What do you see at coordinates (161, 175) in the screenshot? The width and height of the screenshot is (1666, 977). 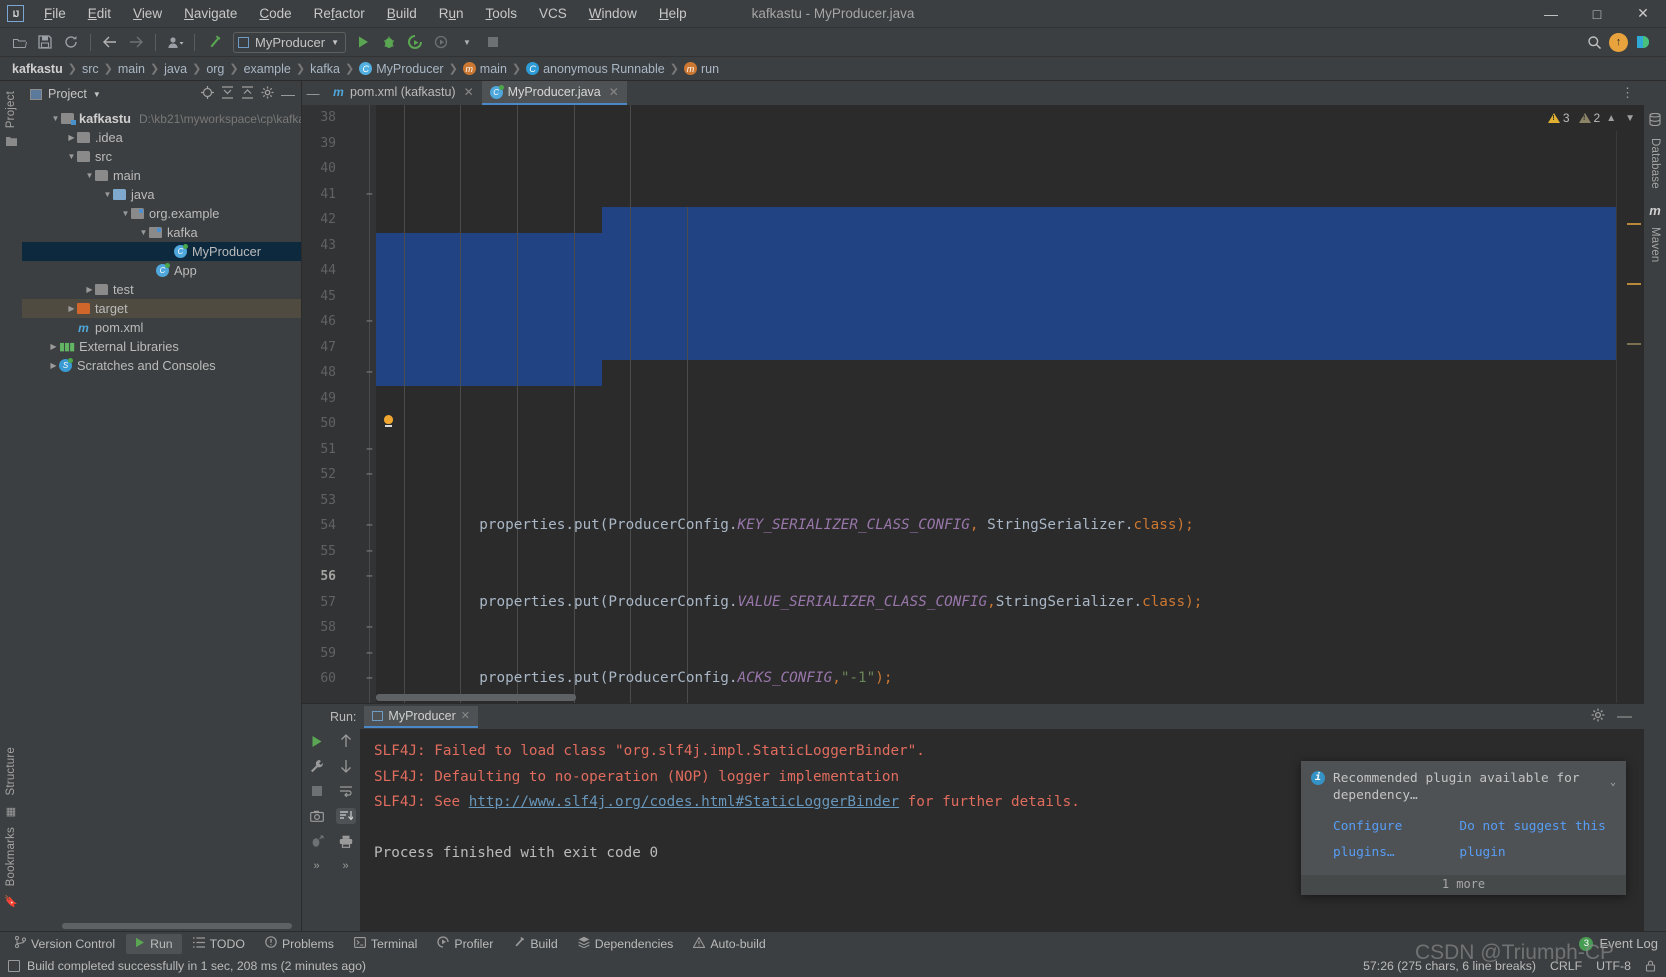 I see `tree-item-main: ▼ main` at bounding box center [161, 175].